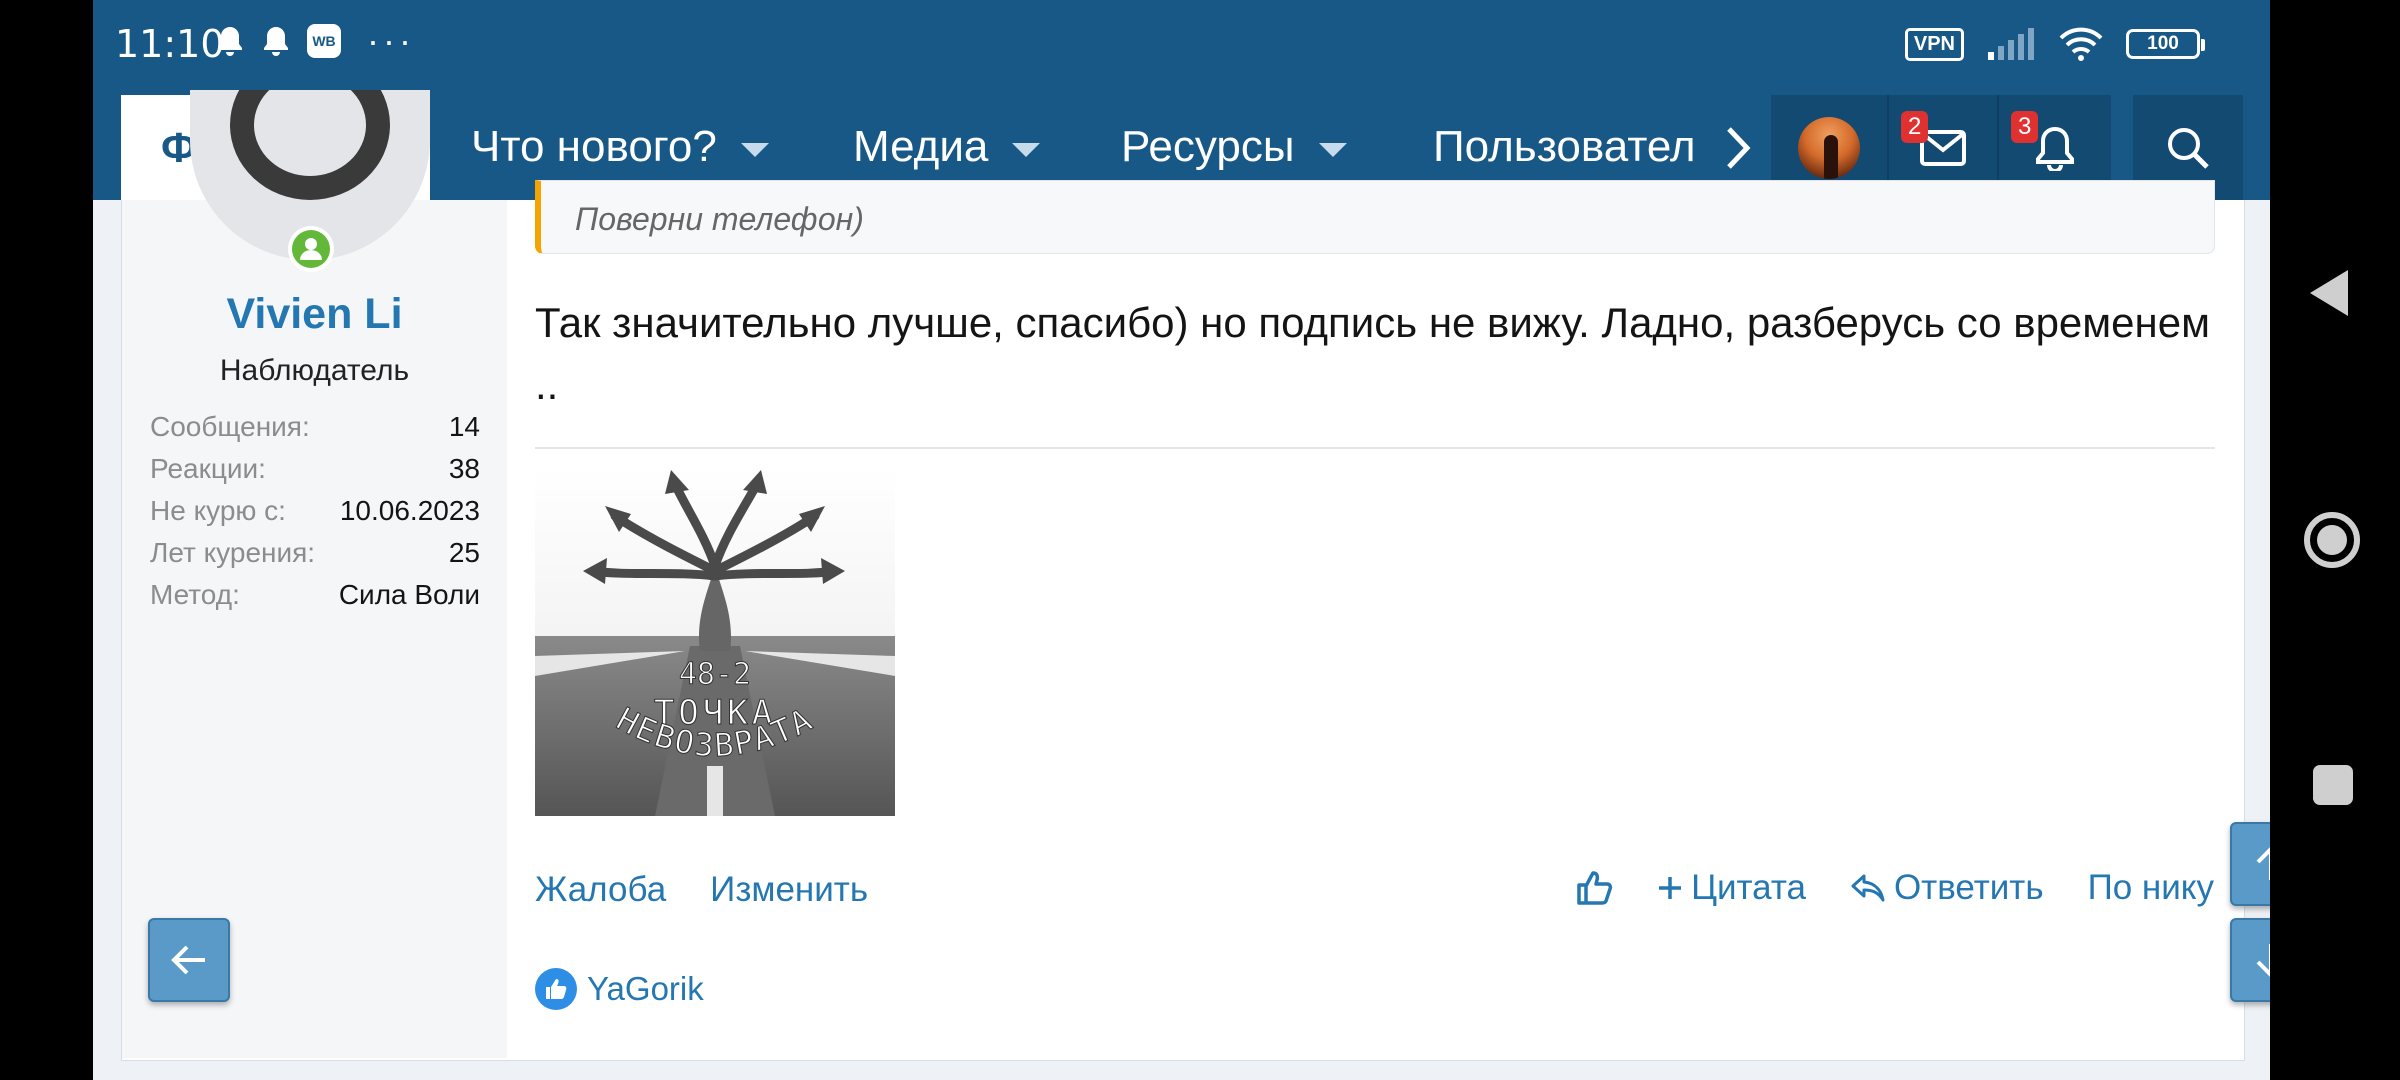 This screenshot has height=1080, width=2400. What do you see at coordinates (315, 595) in the screenshot?
I see `stat-row: Метод: Сила Воли` at bounding box center [315, 595].